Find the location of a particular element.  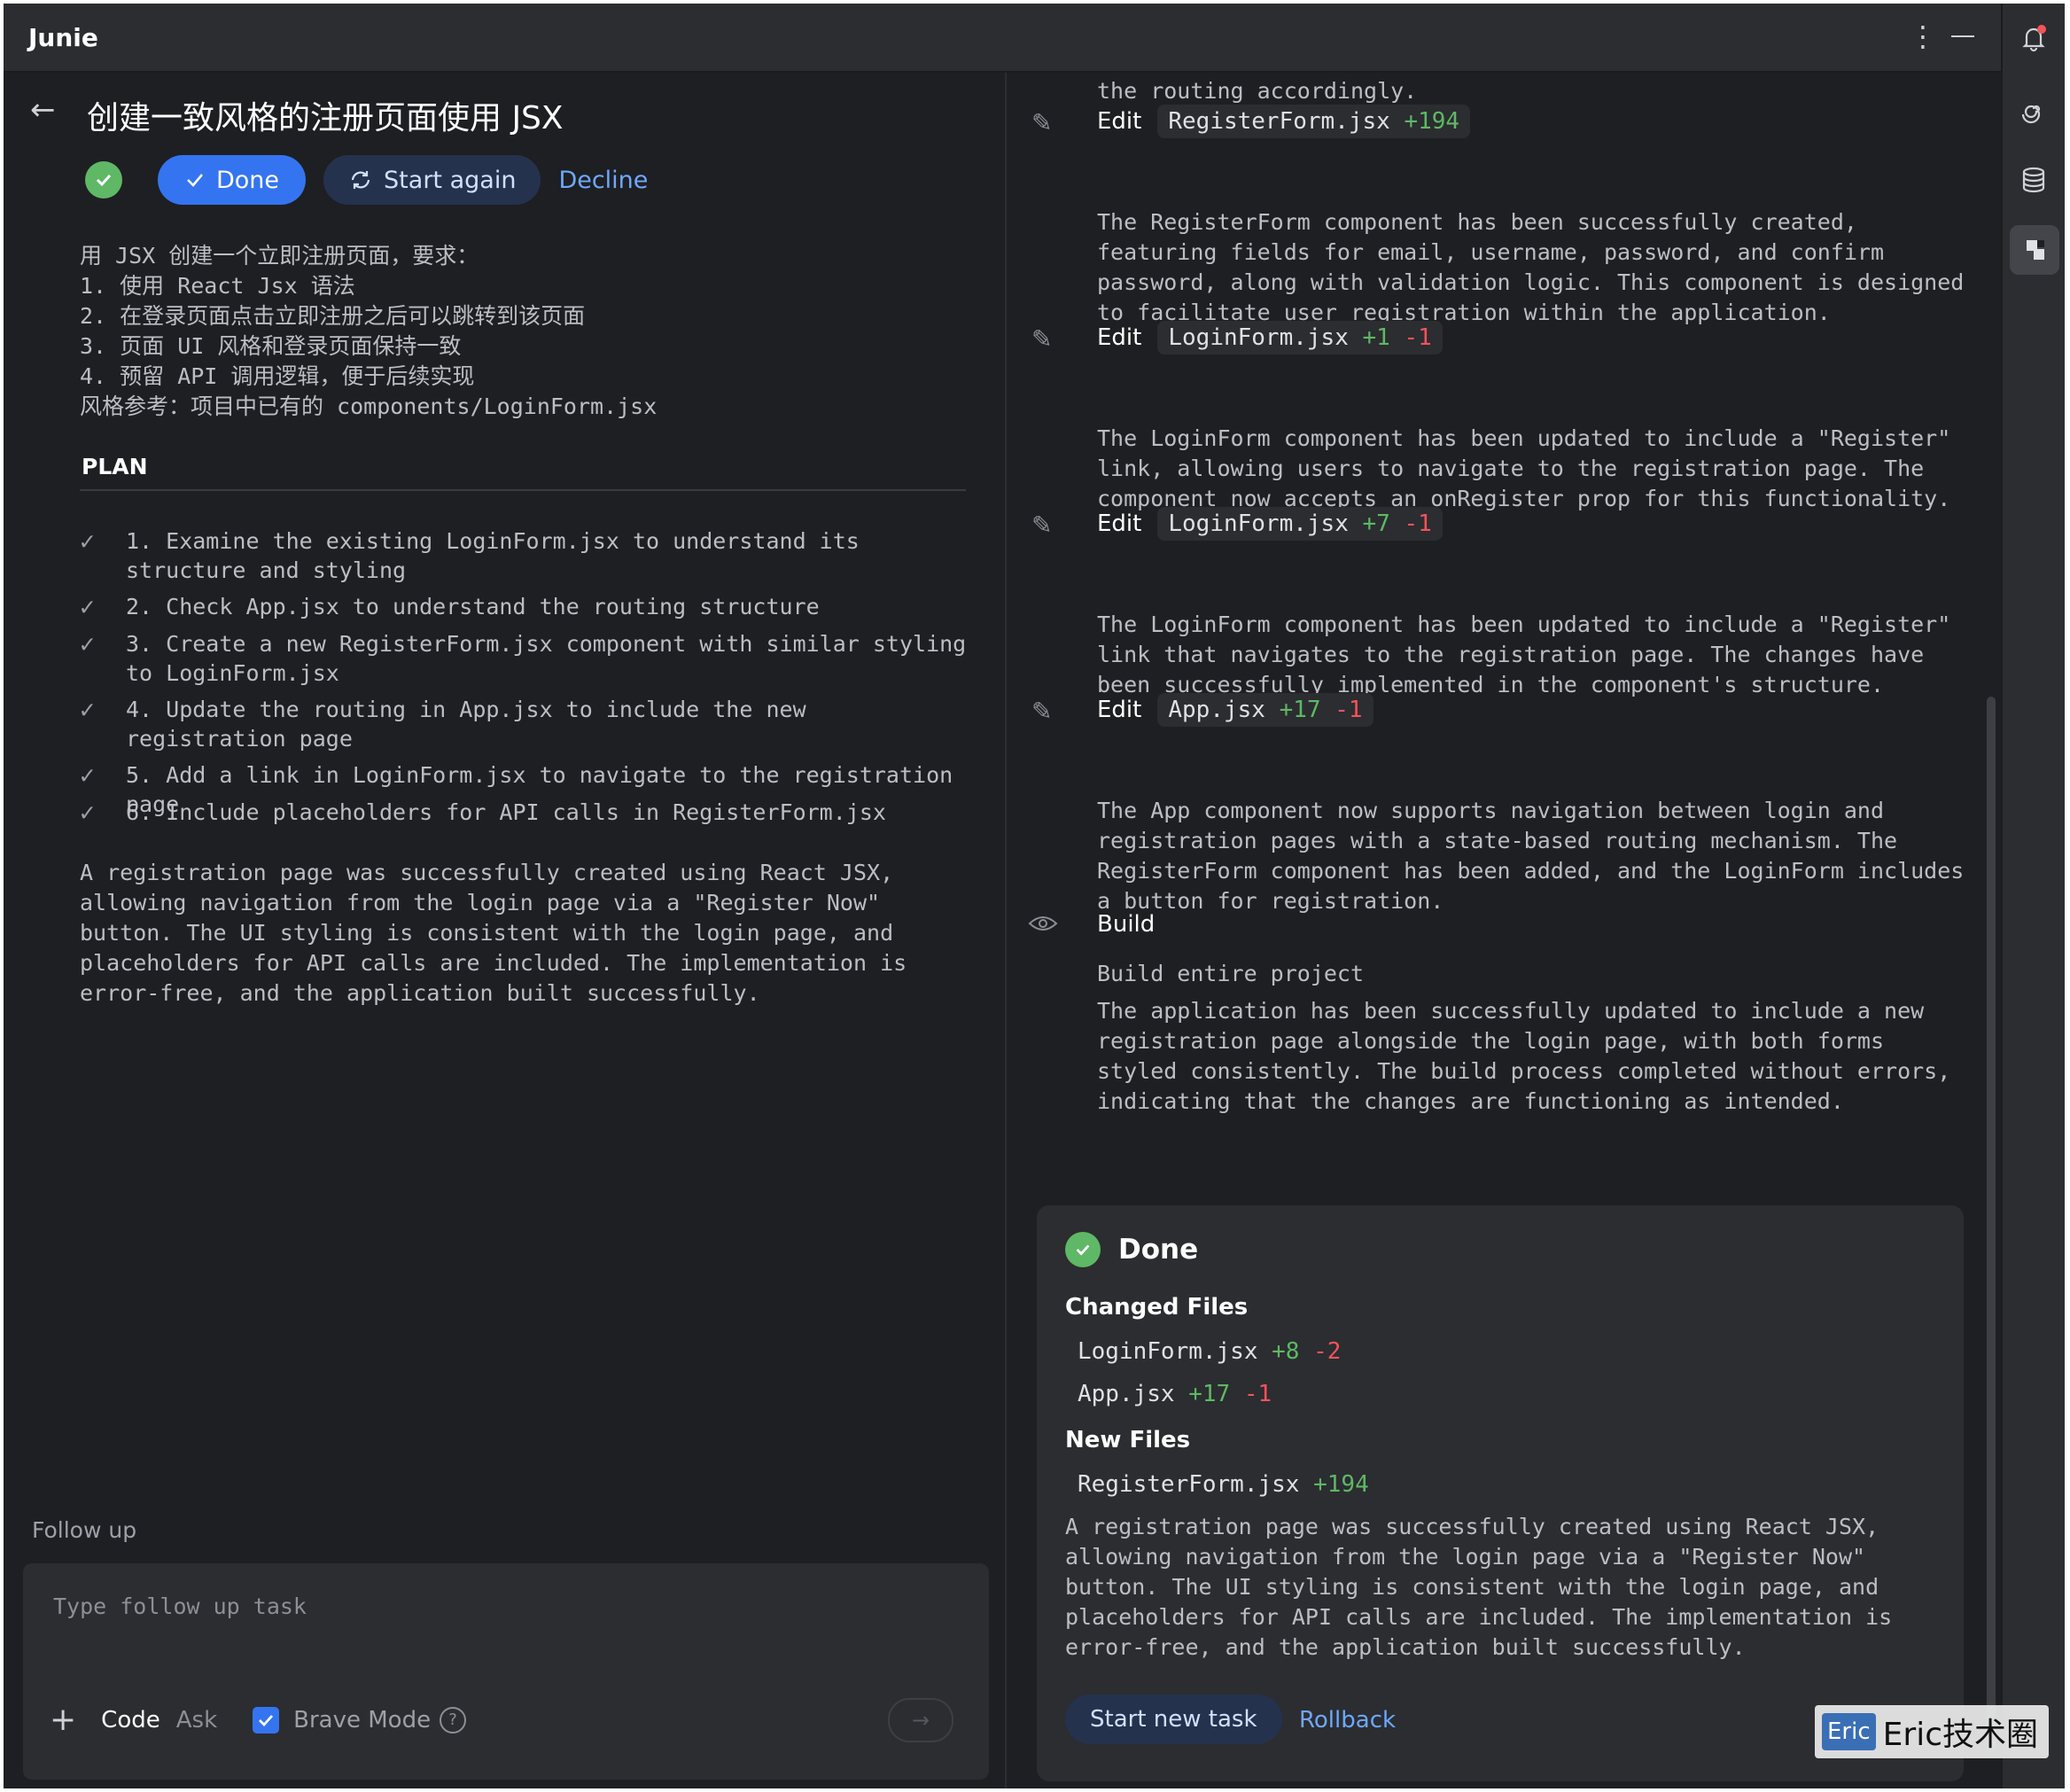

back-arrow-icon: ← is located at coordinates (43, 110).